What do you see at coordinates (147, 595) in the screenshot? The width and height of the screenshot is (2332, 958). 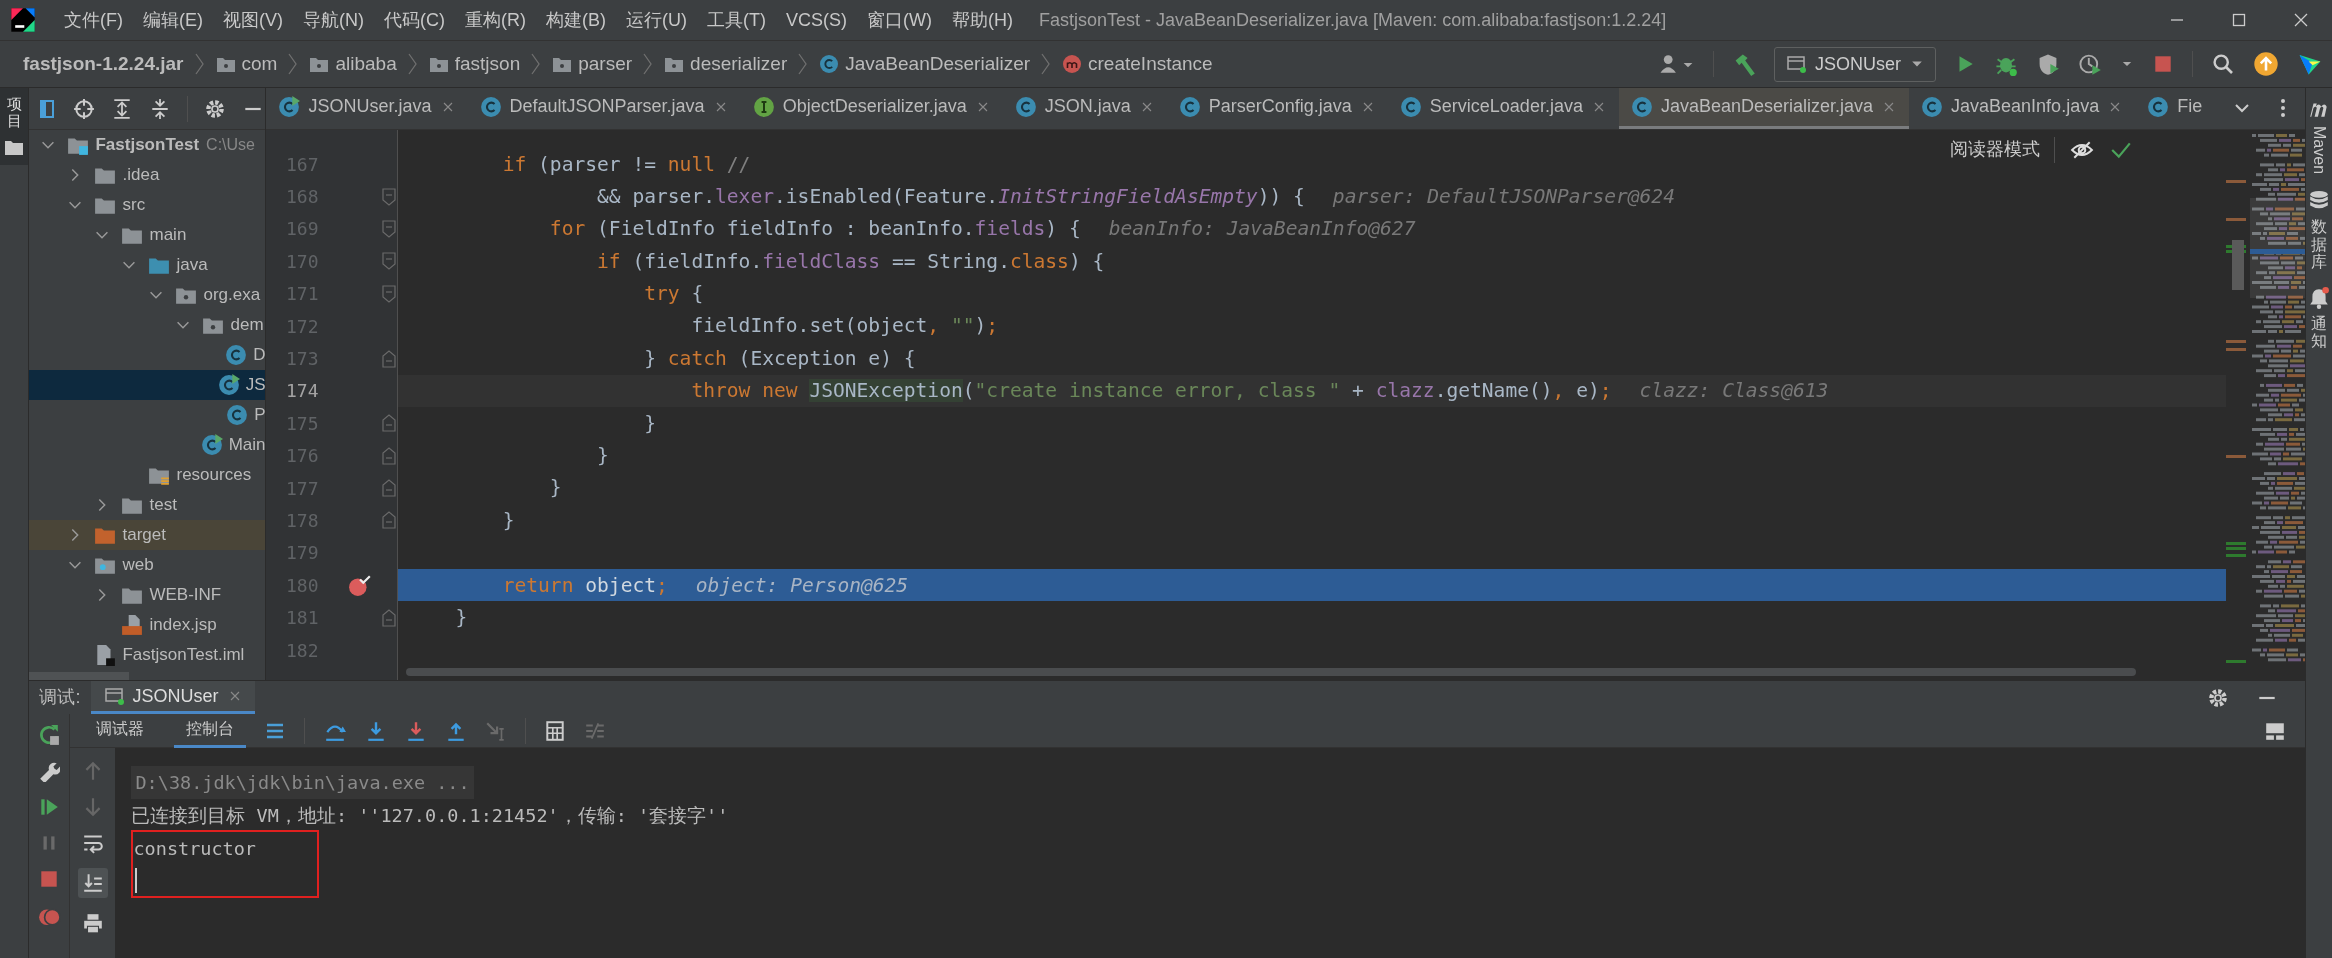 I see `tree-item: WEB-INF` at bounding box center [147, 595].